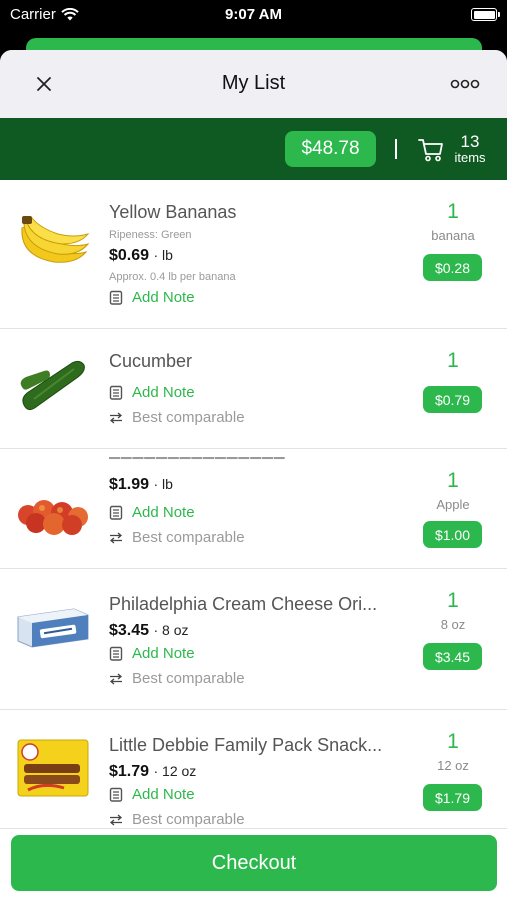 This screenshot has width=507, height=900. Describe the element at coordinates (452, 797) in the screenshot. I see `line-price-badge: $1.79` at that location.